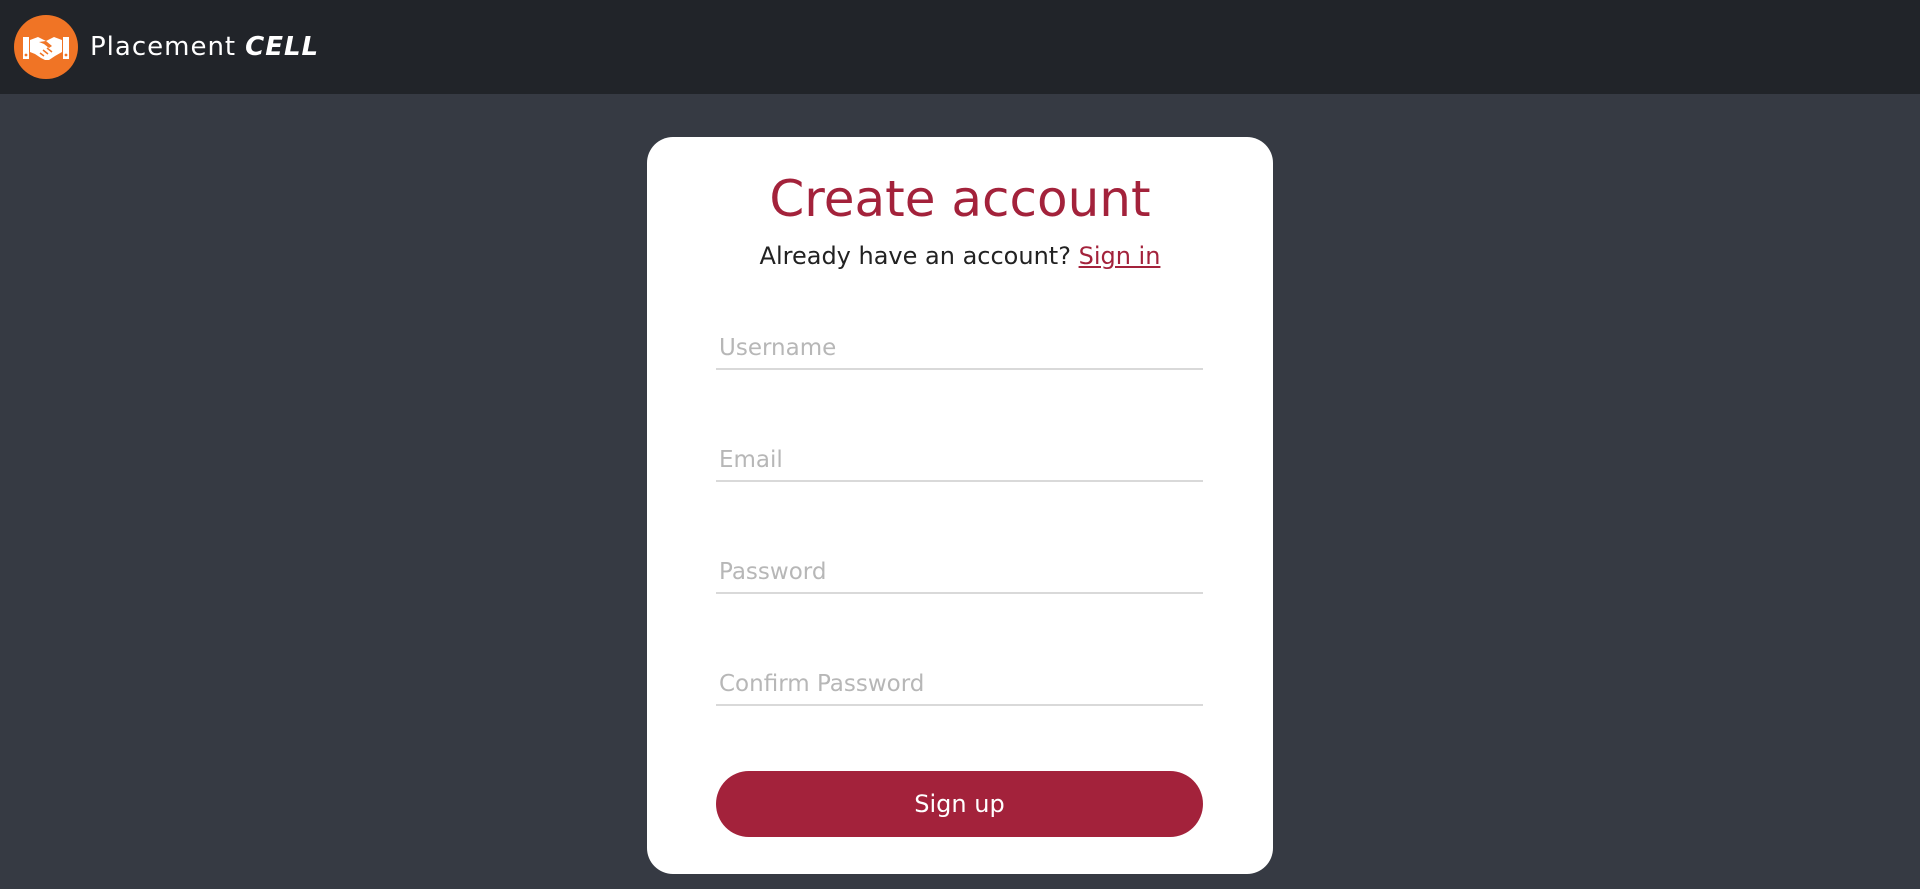  I want to click on signup-button: Sign up, so click(959, 804).